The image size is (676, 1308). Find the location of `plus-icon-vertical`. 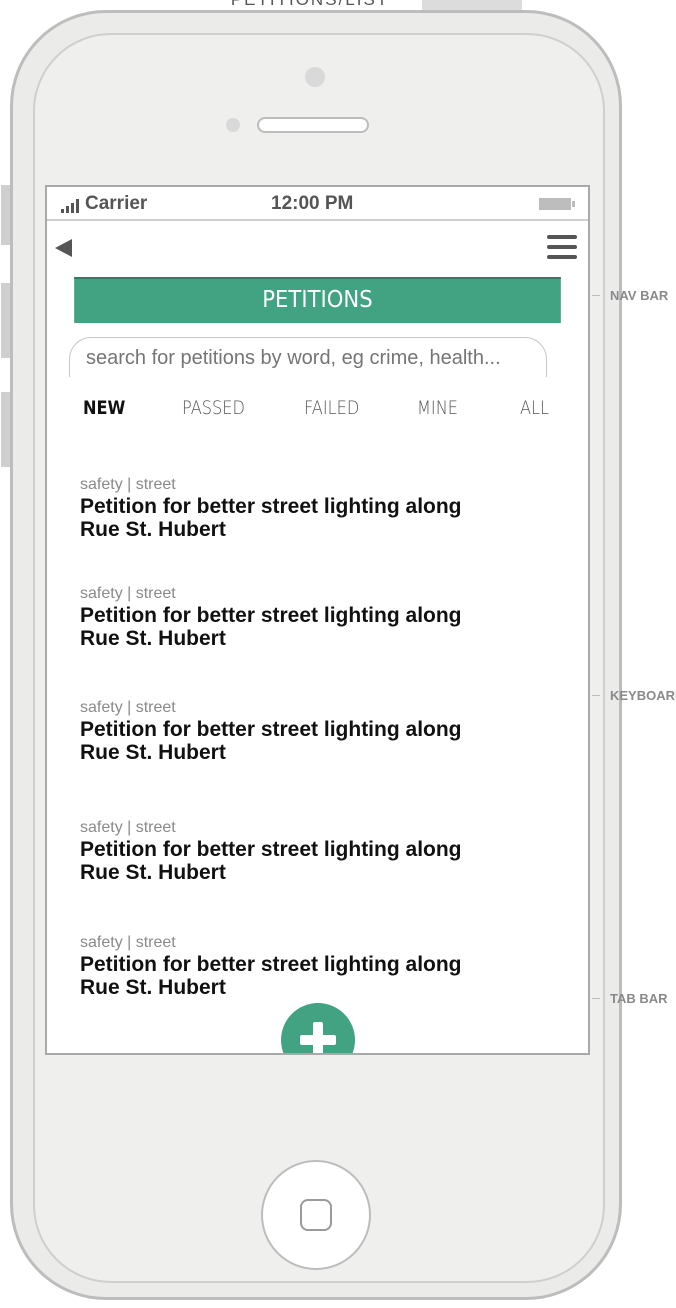

plus-icon-vertical is located at coordinates (318, 1037).